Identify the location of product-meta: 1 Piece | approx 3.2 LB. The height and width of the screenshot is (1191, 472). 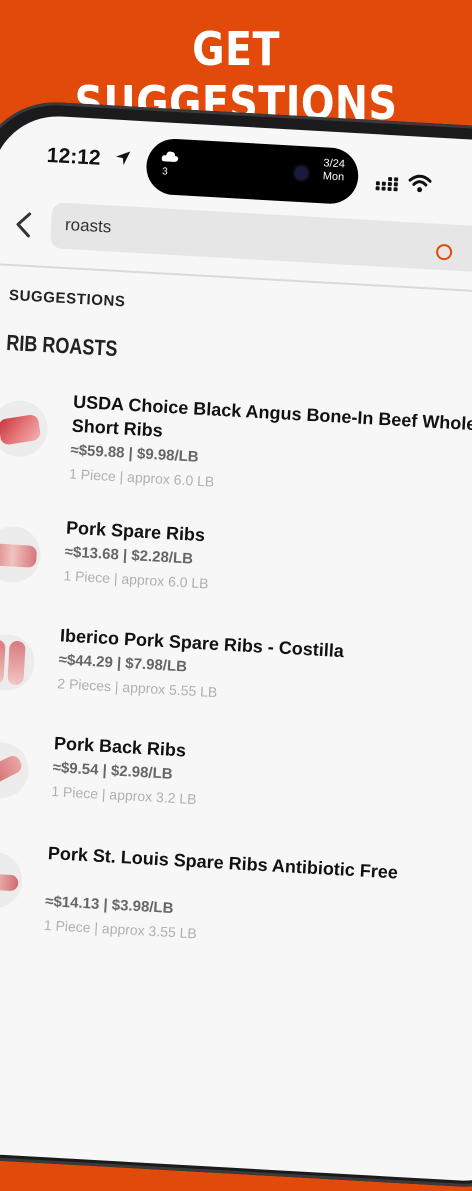
(123, 795).